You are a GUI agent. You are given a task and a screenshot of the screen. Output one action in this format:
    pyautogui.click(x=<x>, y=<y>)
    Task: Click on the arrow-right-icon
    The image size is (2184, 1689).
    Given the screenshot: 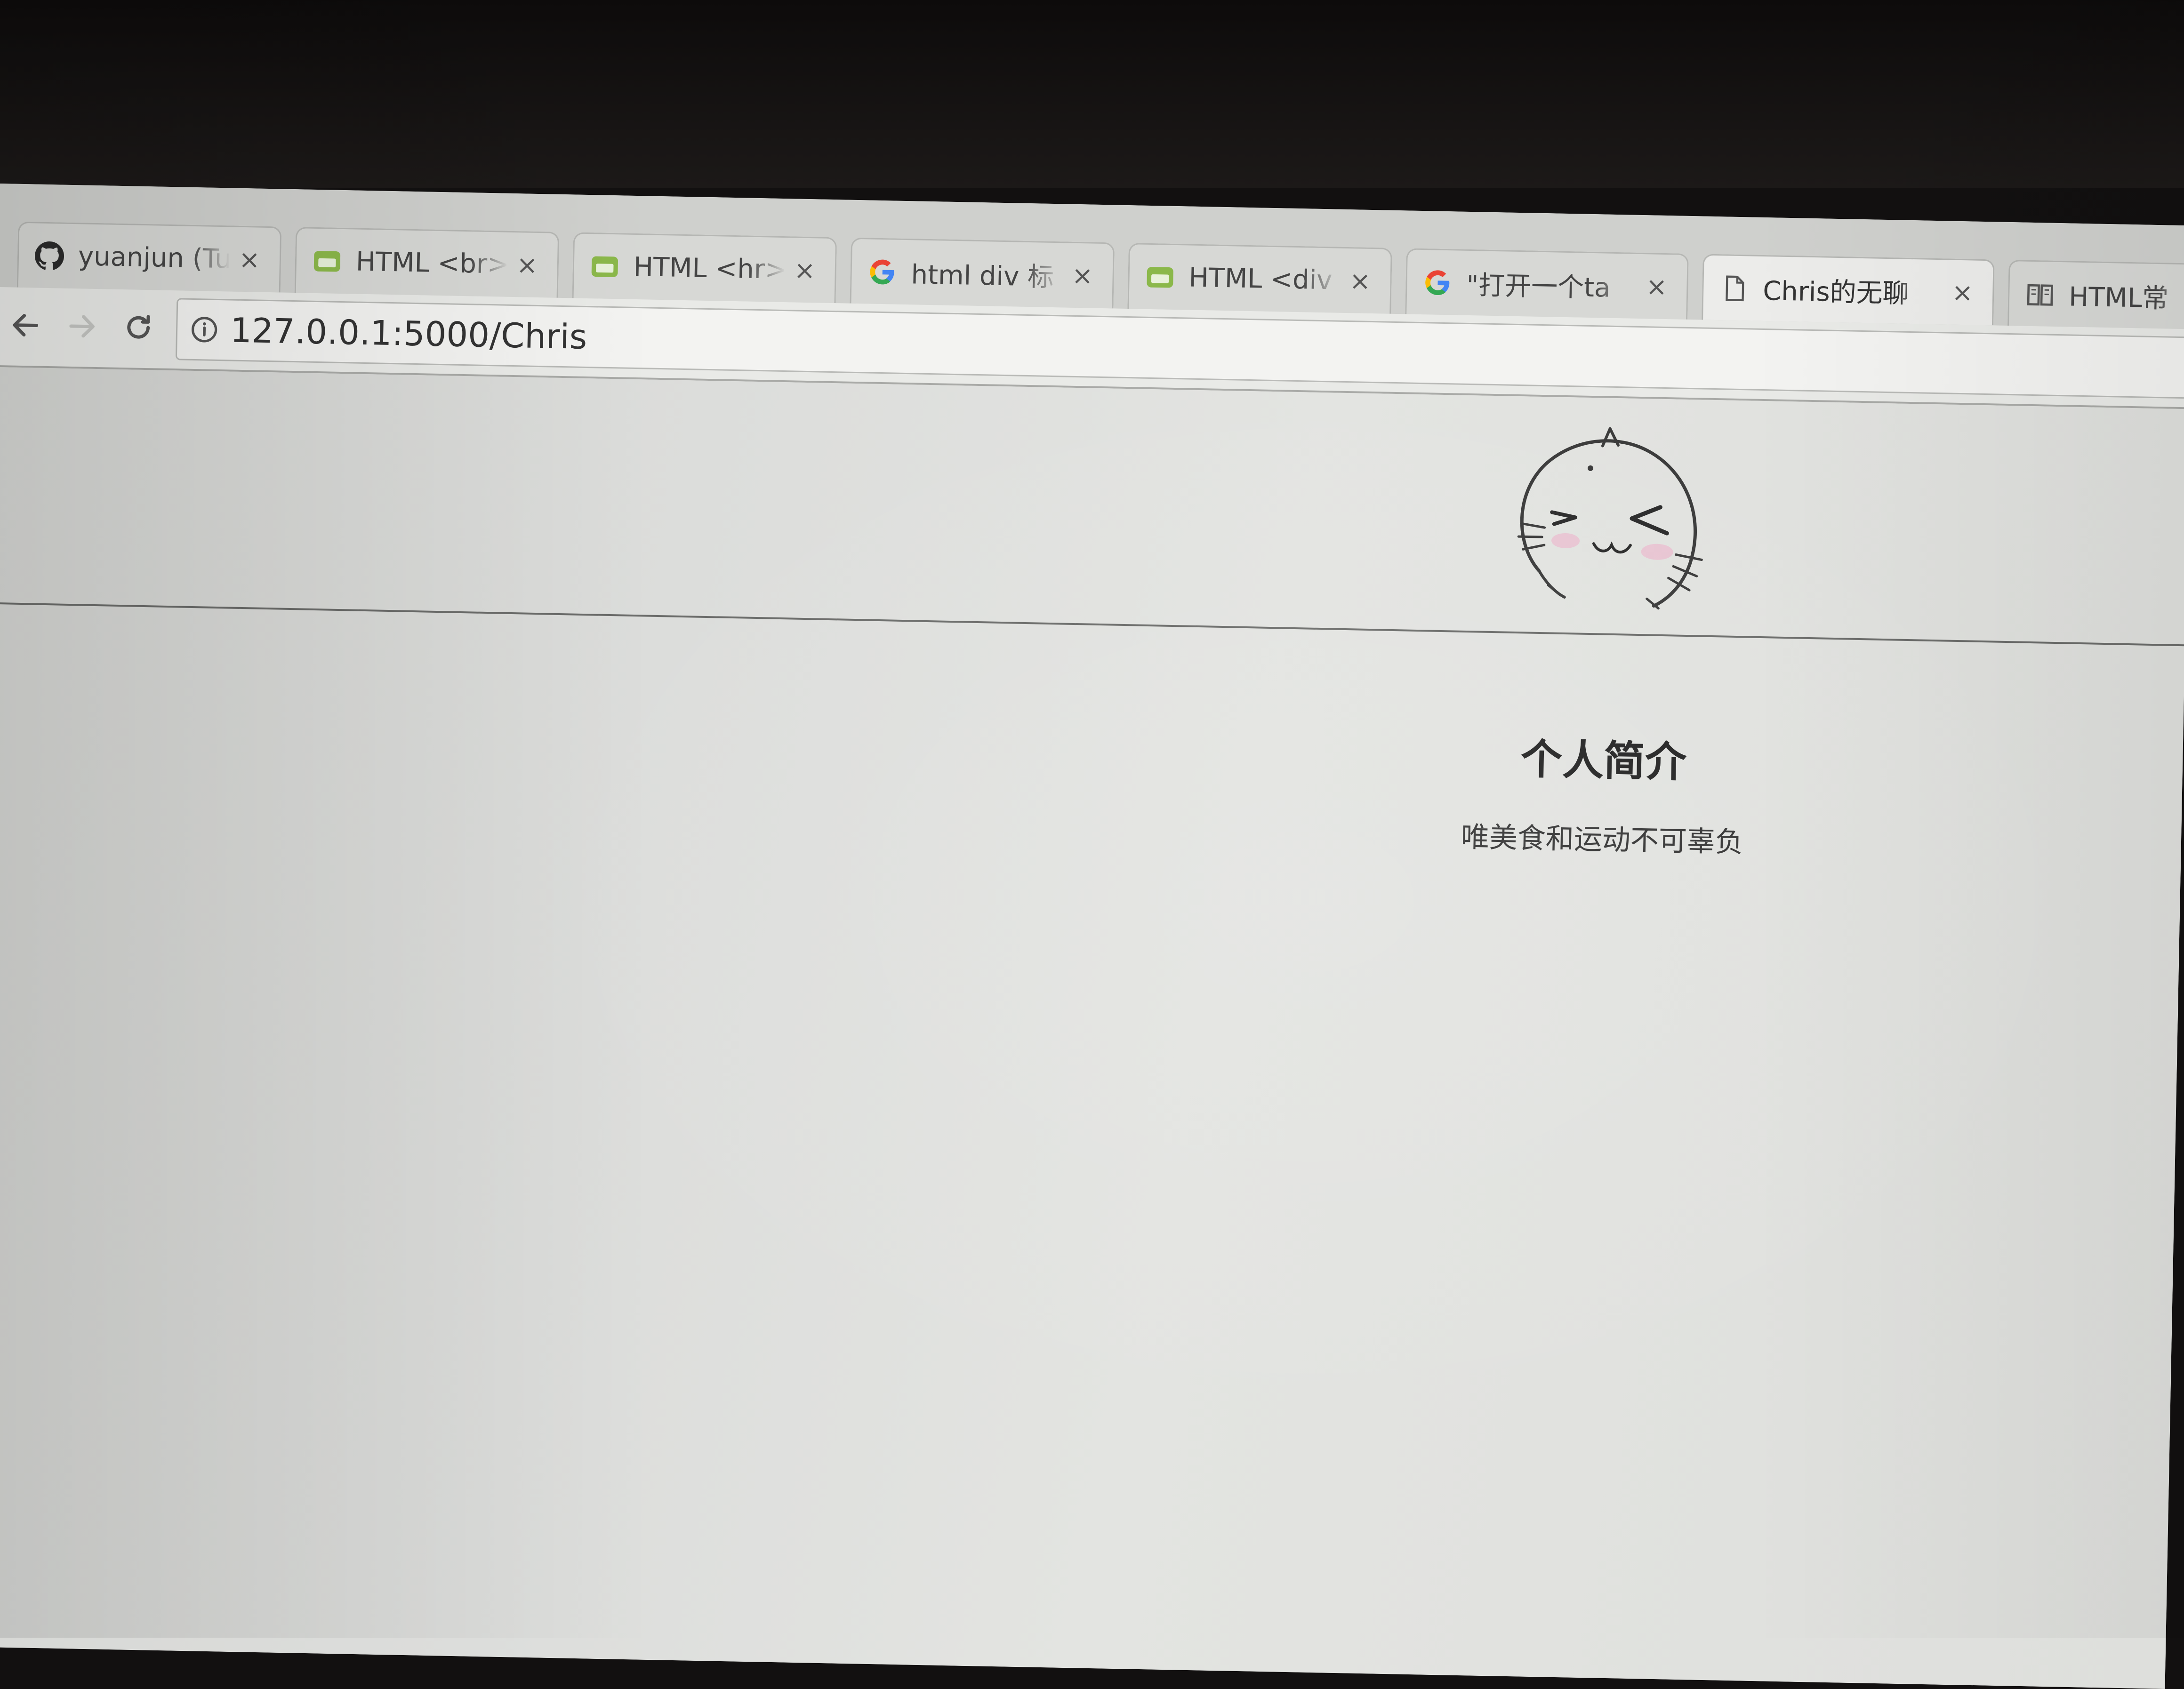 What is the action you would take?
    pyautogui.click(x=82, y=326)
    